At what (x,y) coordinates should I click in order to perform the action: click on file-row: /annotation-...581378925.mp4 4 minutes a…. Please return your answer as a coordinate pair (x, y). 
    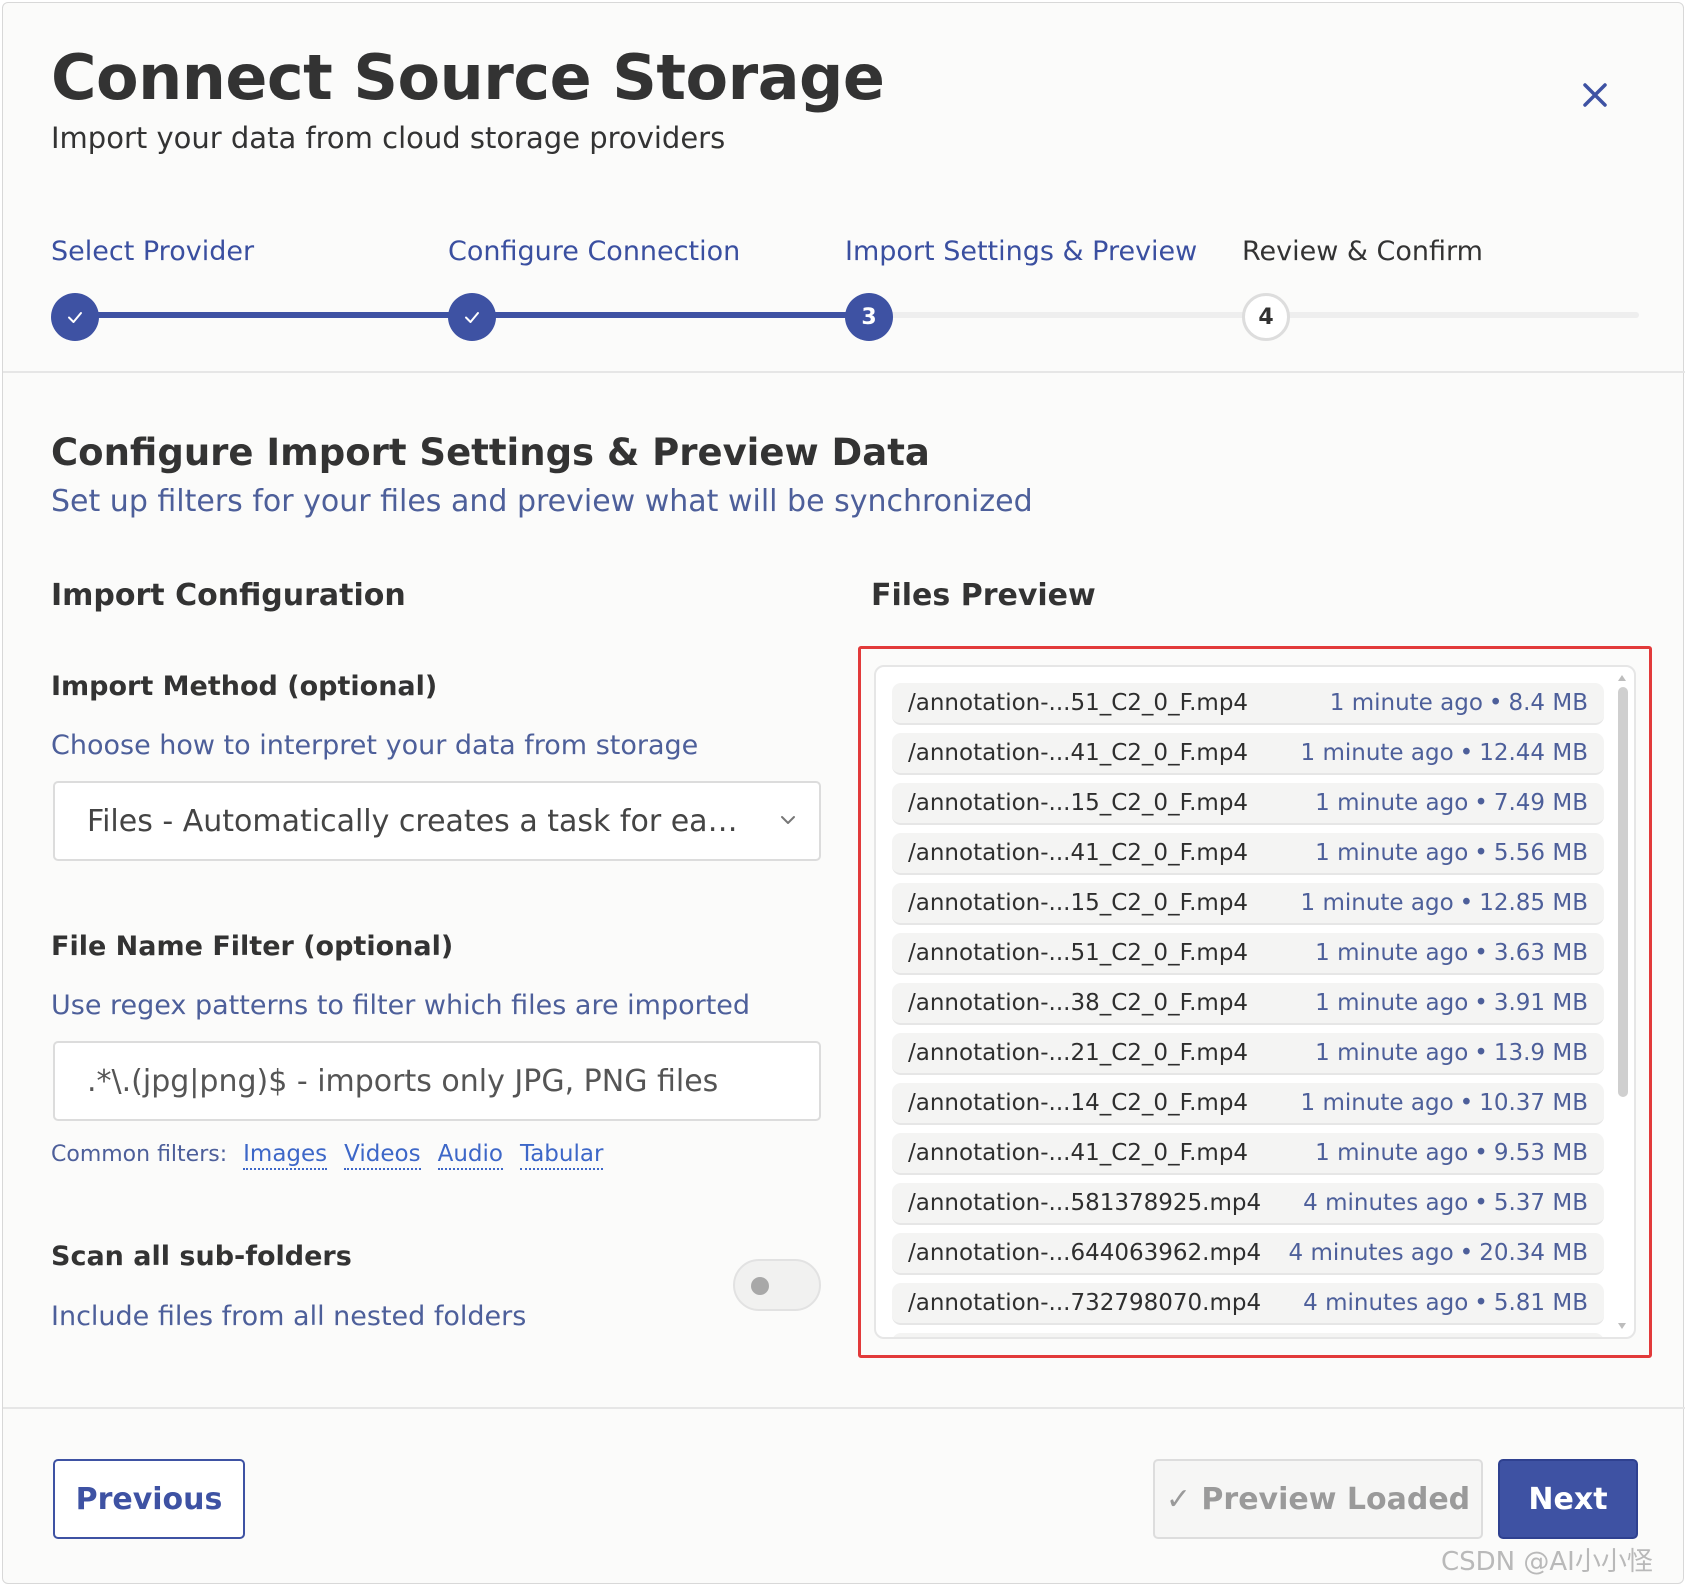
    Looking at the image, I should click on (1248, 1204).